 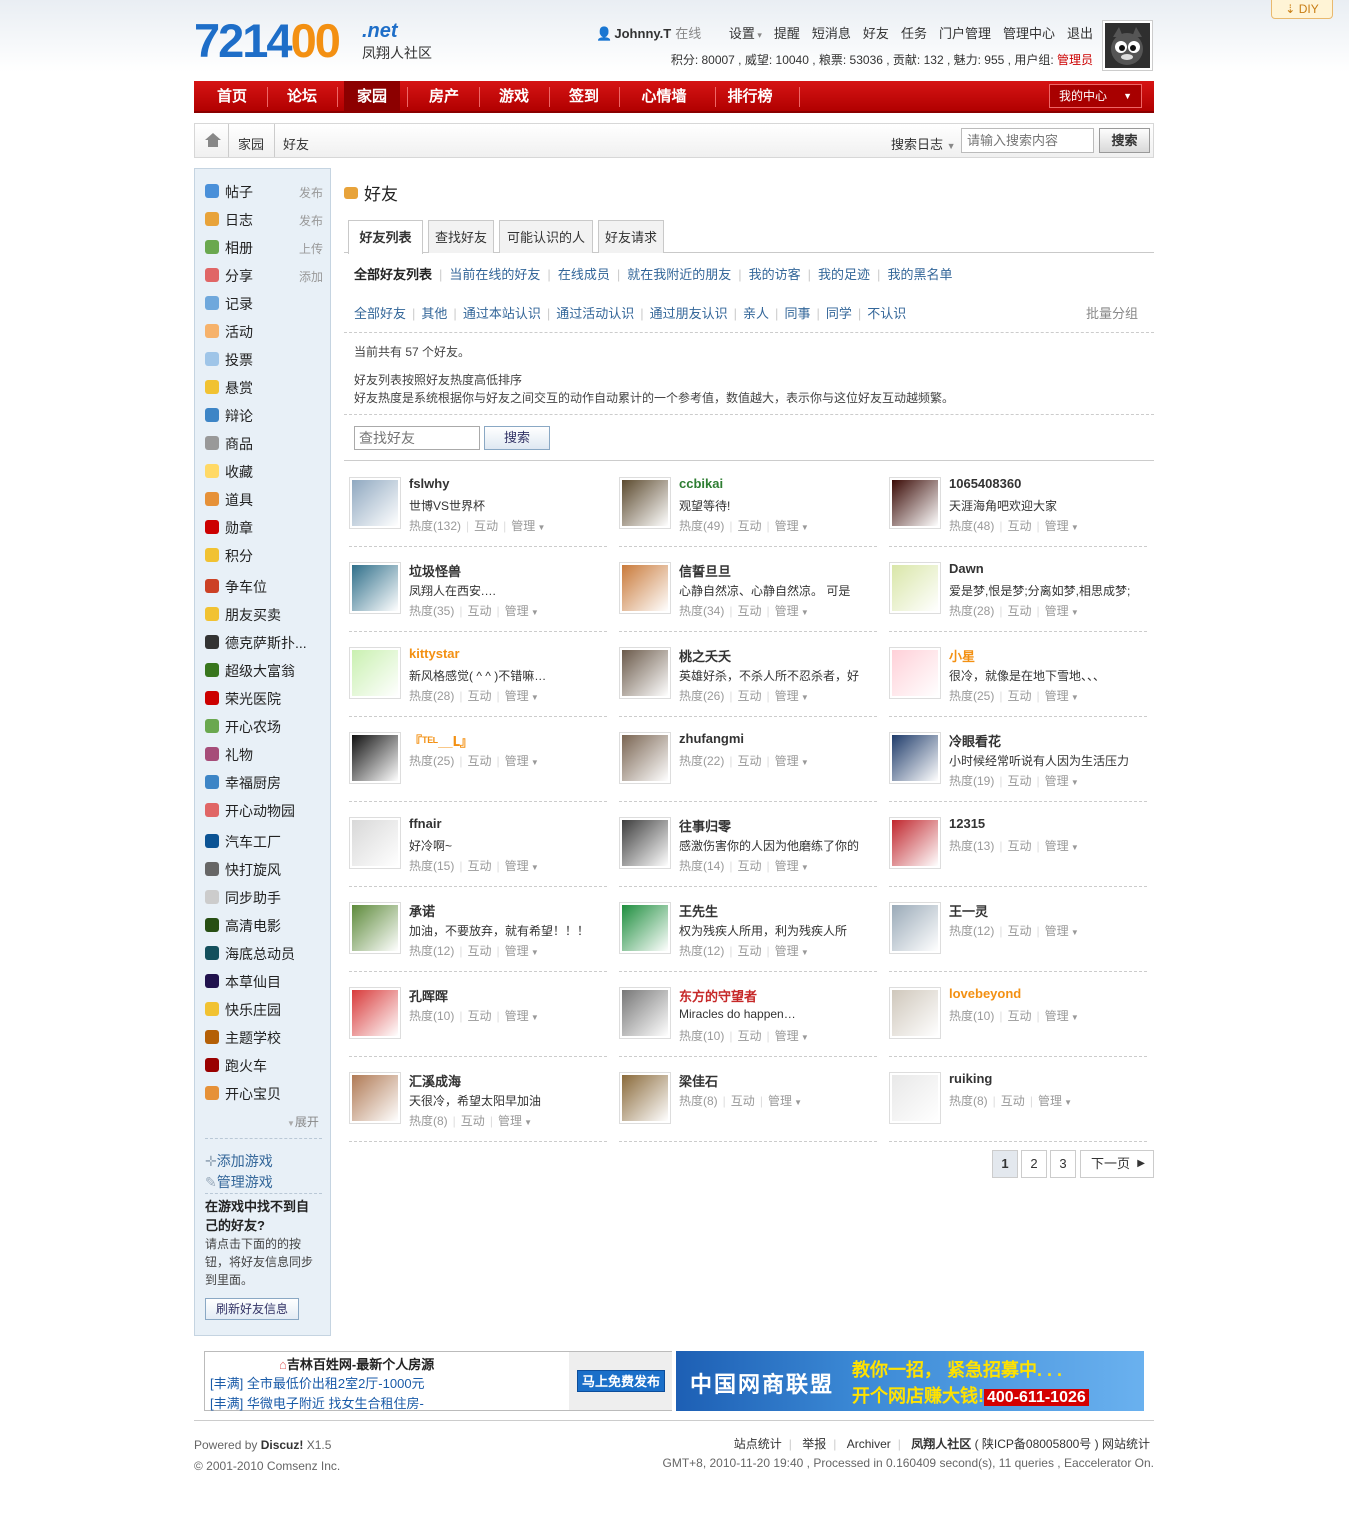 What do you see at coordinates (264, 898) in the screenshot?
I see `sidebar-game-11: 同步助手` at bounding box center [264, 898].